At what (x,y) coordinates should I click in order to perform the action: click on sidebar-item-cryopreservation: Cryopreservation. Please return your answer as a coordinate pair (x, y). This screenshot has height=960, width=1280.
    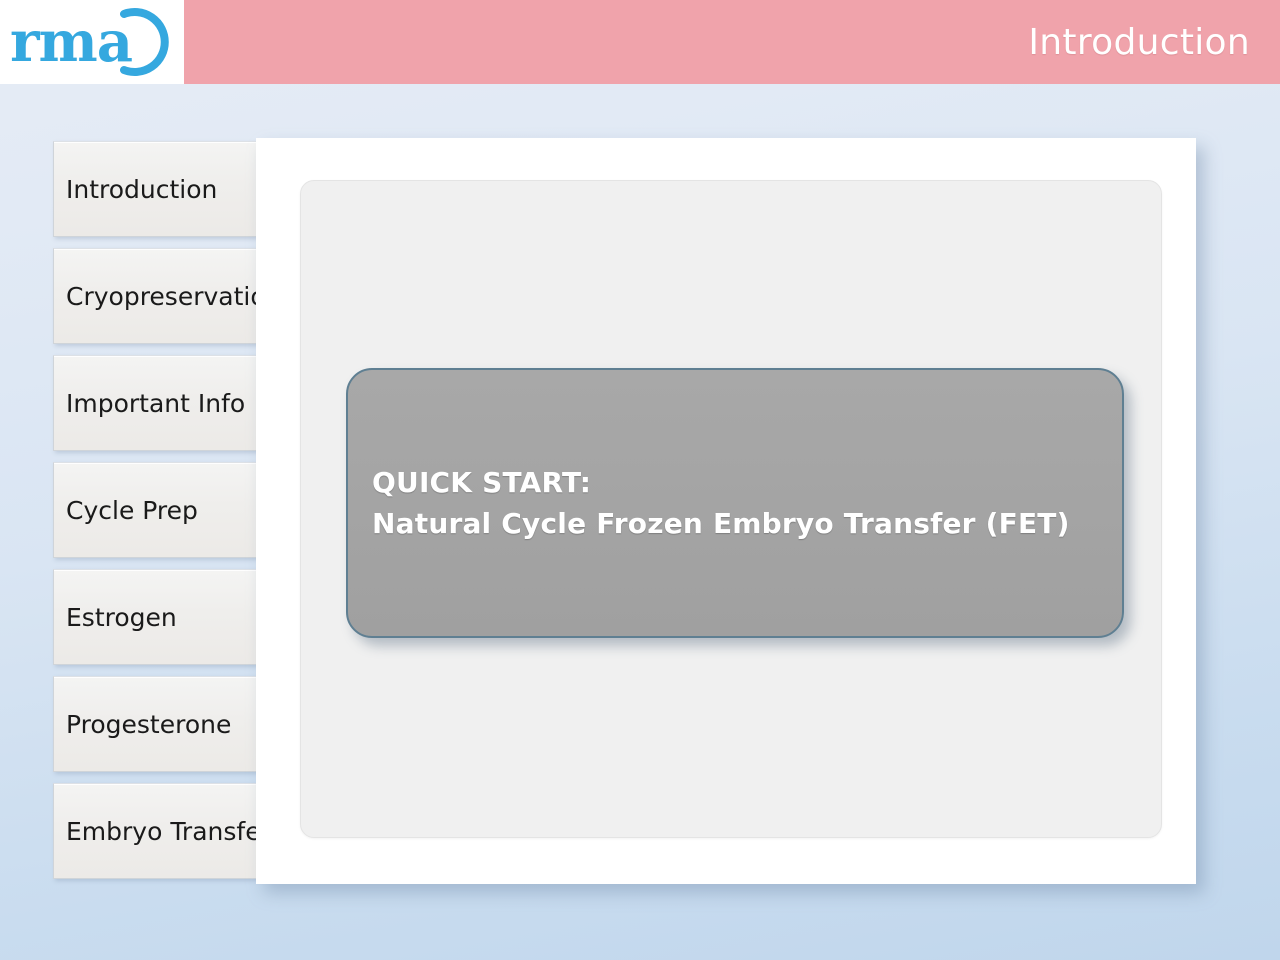
    Looking at the image, I should click on (167, 296).